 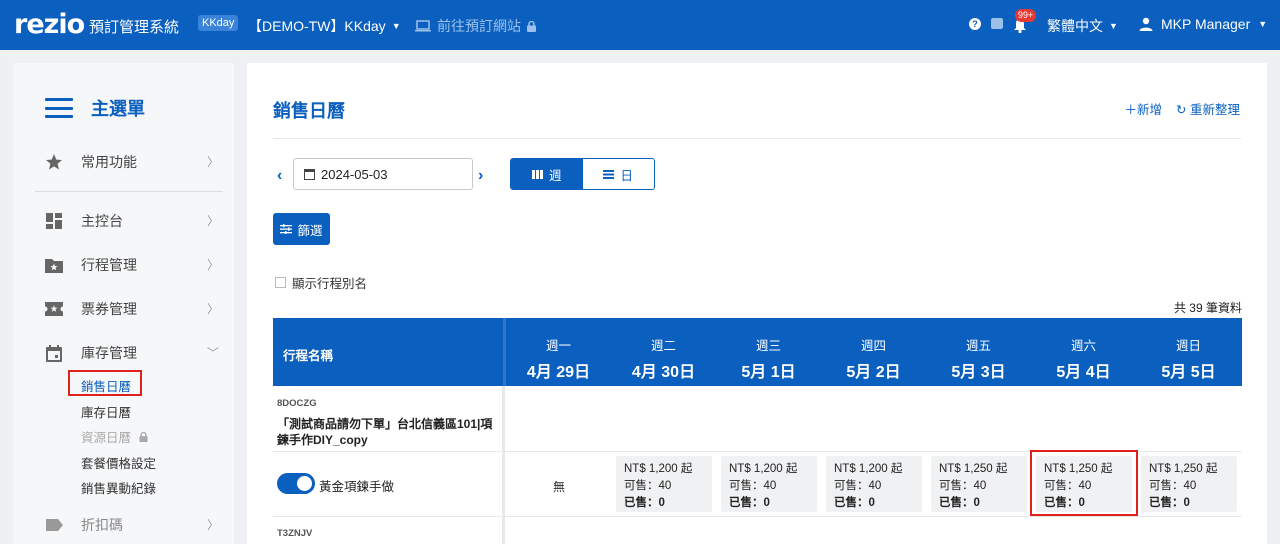 I want to click on view-toggle: 週 日, so click(x=582, y=174).